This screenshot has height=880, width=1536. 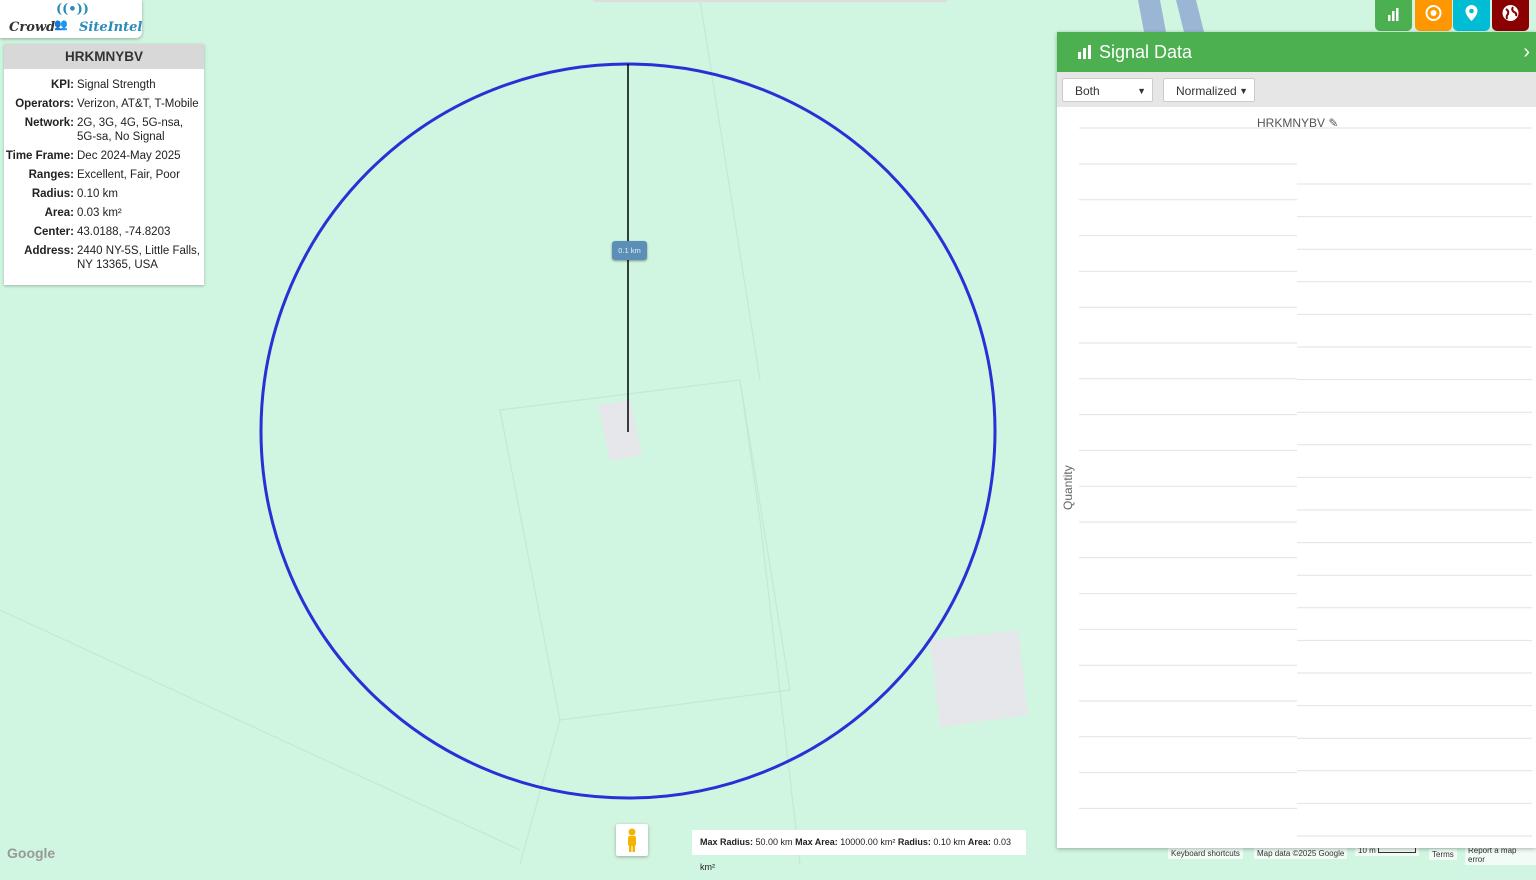 I want to click on scale-bar, so click(x=1397, y=850).